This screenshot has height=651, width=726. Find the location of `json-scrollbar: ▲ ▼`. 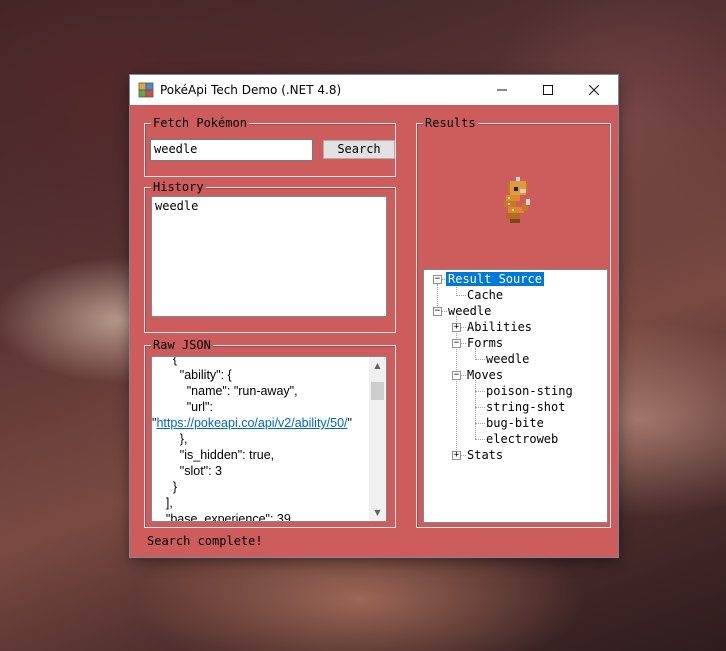

json-scrollbar: ▲ ▼ is located at coordinates (377, 439).